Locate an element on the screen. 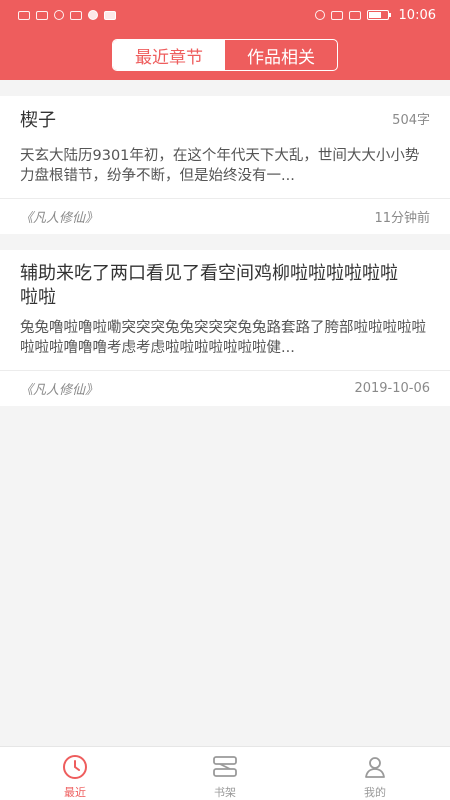 Image resolution: width=450 pixels, height=800 pixels. battery-icon is located at coordinates (378, 15).